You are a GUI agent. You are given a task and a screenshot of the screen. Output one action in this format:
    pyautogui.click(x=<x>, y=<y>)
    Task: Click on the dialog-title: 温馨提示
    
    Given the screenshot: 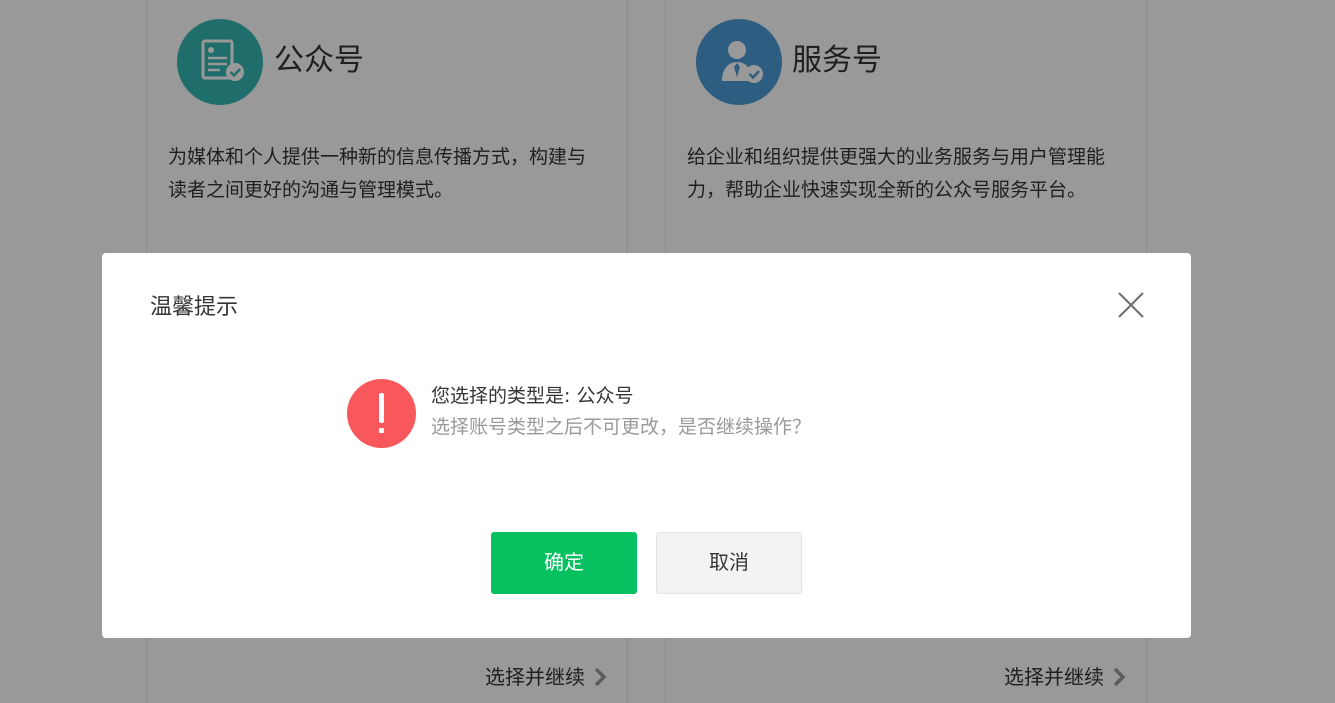 What is the action you would take?
    pyautogui.click(x=194, y=307)
    